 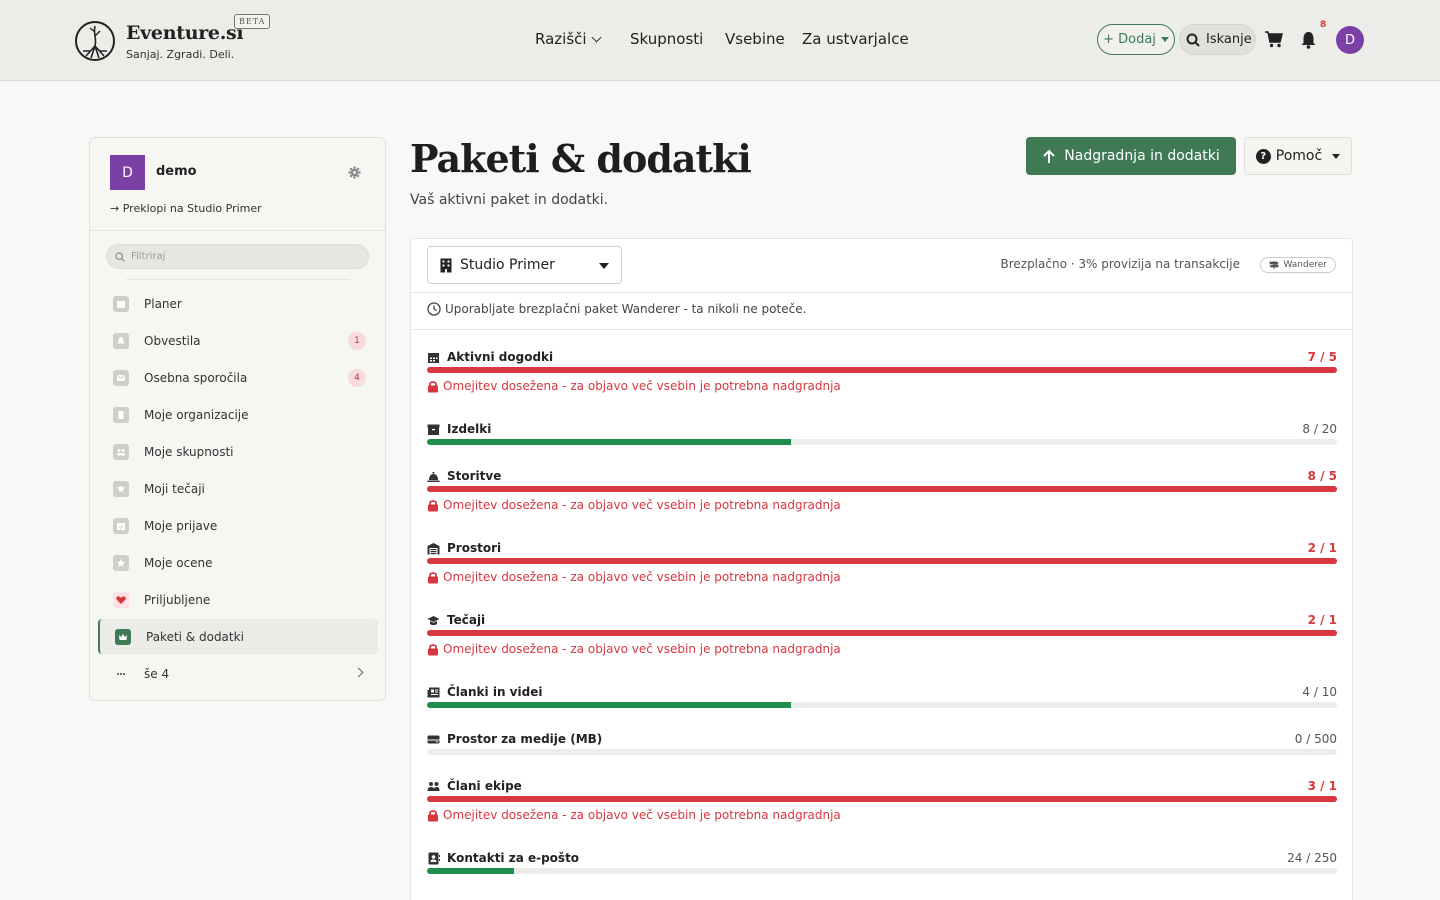 What do you see at coordinates (238, 525) in the screenshot?
I see `sidebar-item-registrations: Moje prijave` at bounding box center [238, 525].